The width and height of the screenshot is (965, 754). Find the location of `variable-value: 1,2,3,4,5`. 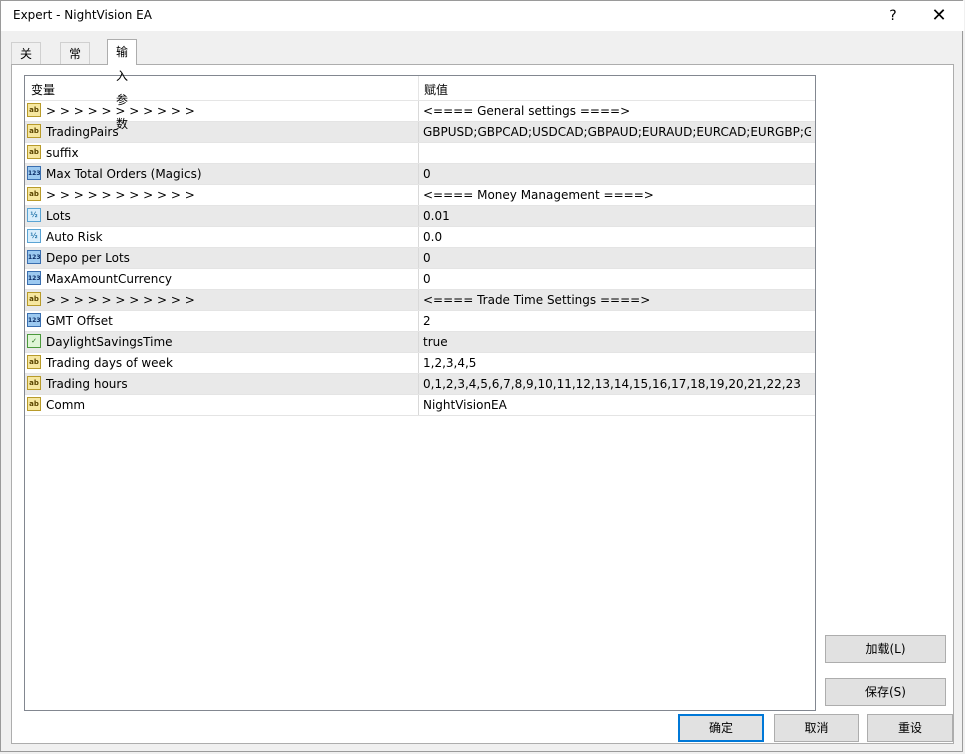

variable-value: 1,2,3,4,5 is located at coordinates (450, 363).